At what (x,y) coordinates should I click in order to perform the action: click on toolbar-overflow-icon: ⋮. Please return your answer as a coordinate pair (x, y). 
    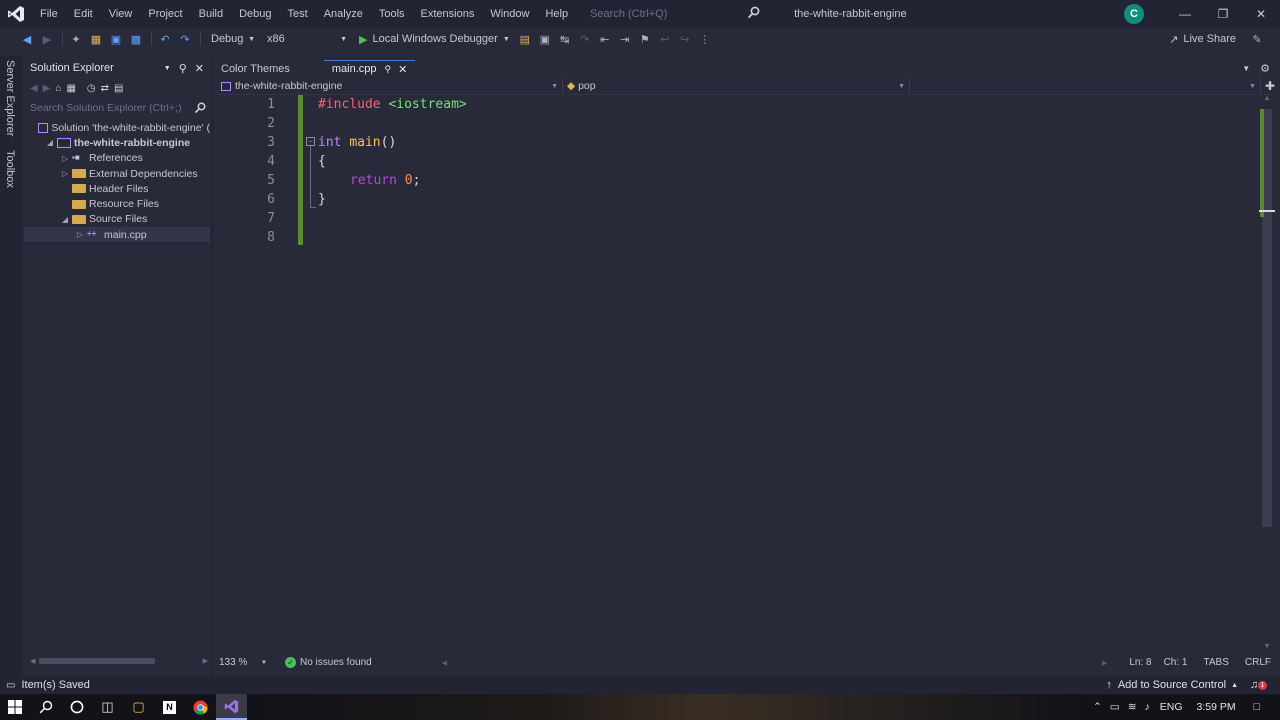
    Looking at the image, I should click on (705, 39).